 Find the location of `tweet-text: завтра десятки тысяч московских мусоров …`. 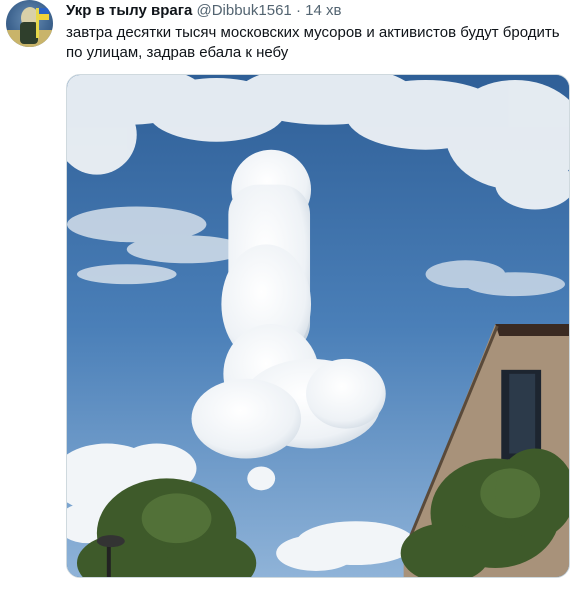

tweet-text: завтра десятки тысяч московских мусоров … is located at coordinates (313, 42).